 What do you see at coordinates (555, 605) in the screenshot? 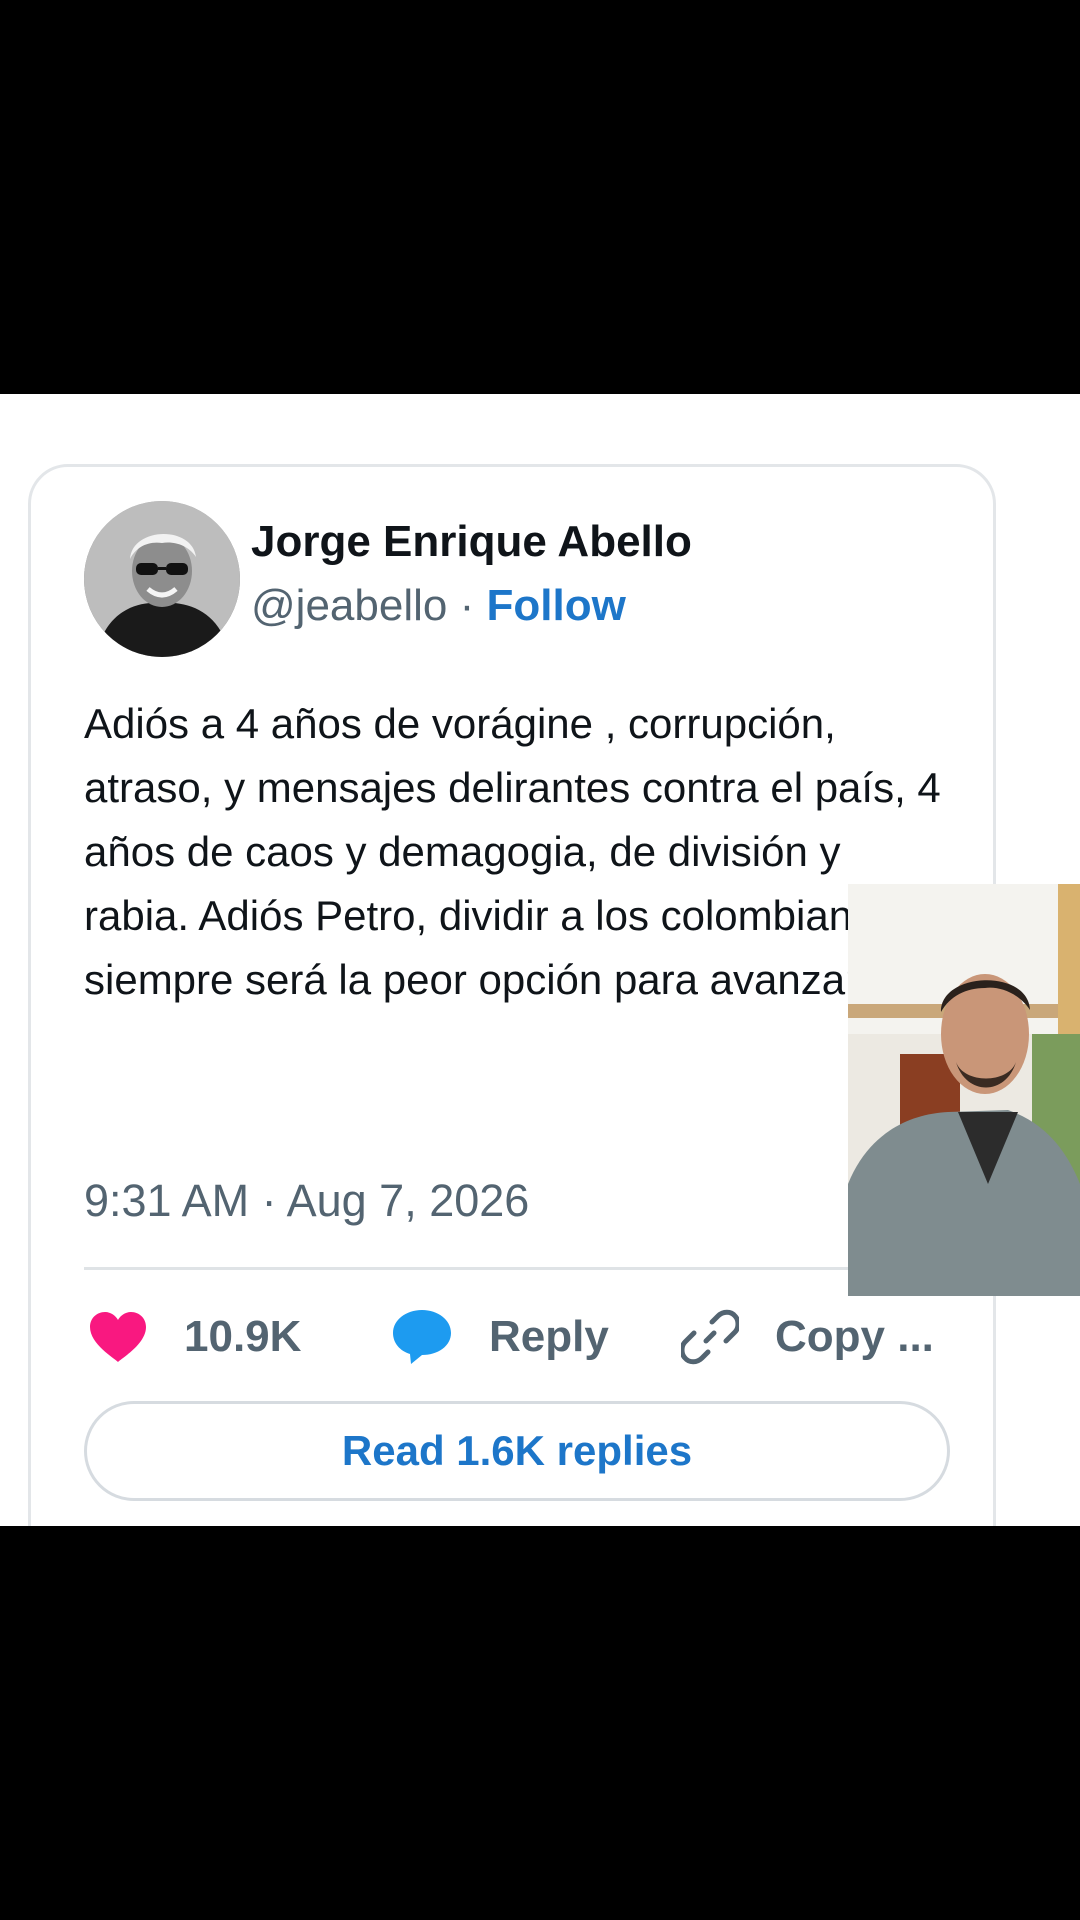
I see `follow-button: Follow` at bounding box center [555, 605].